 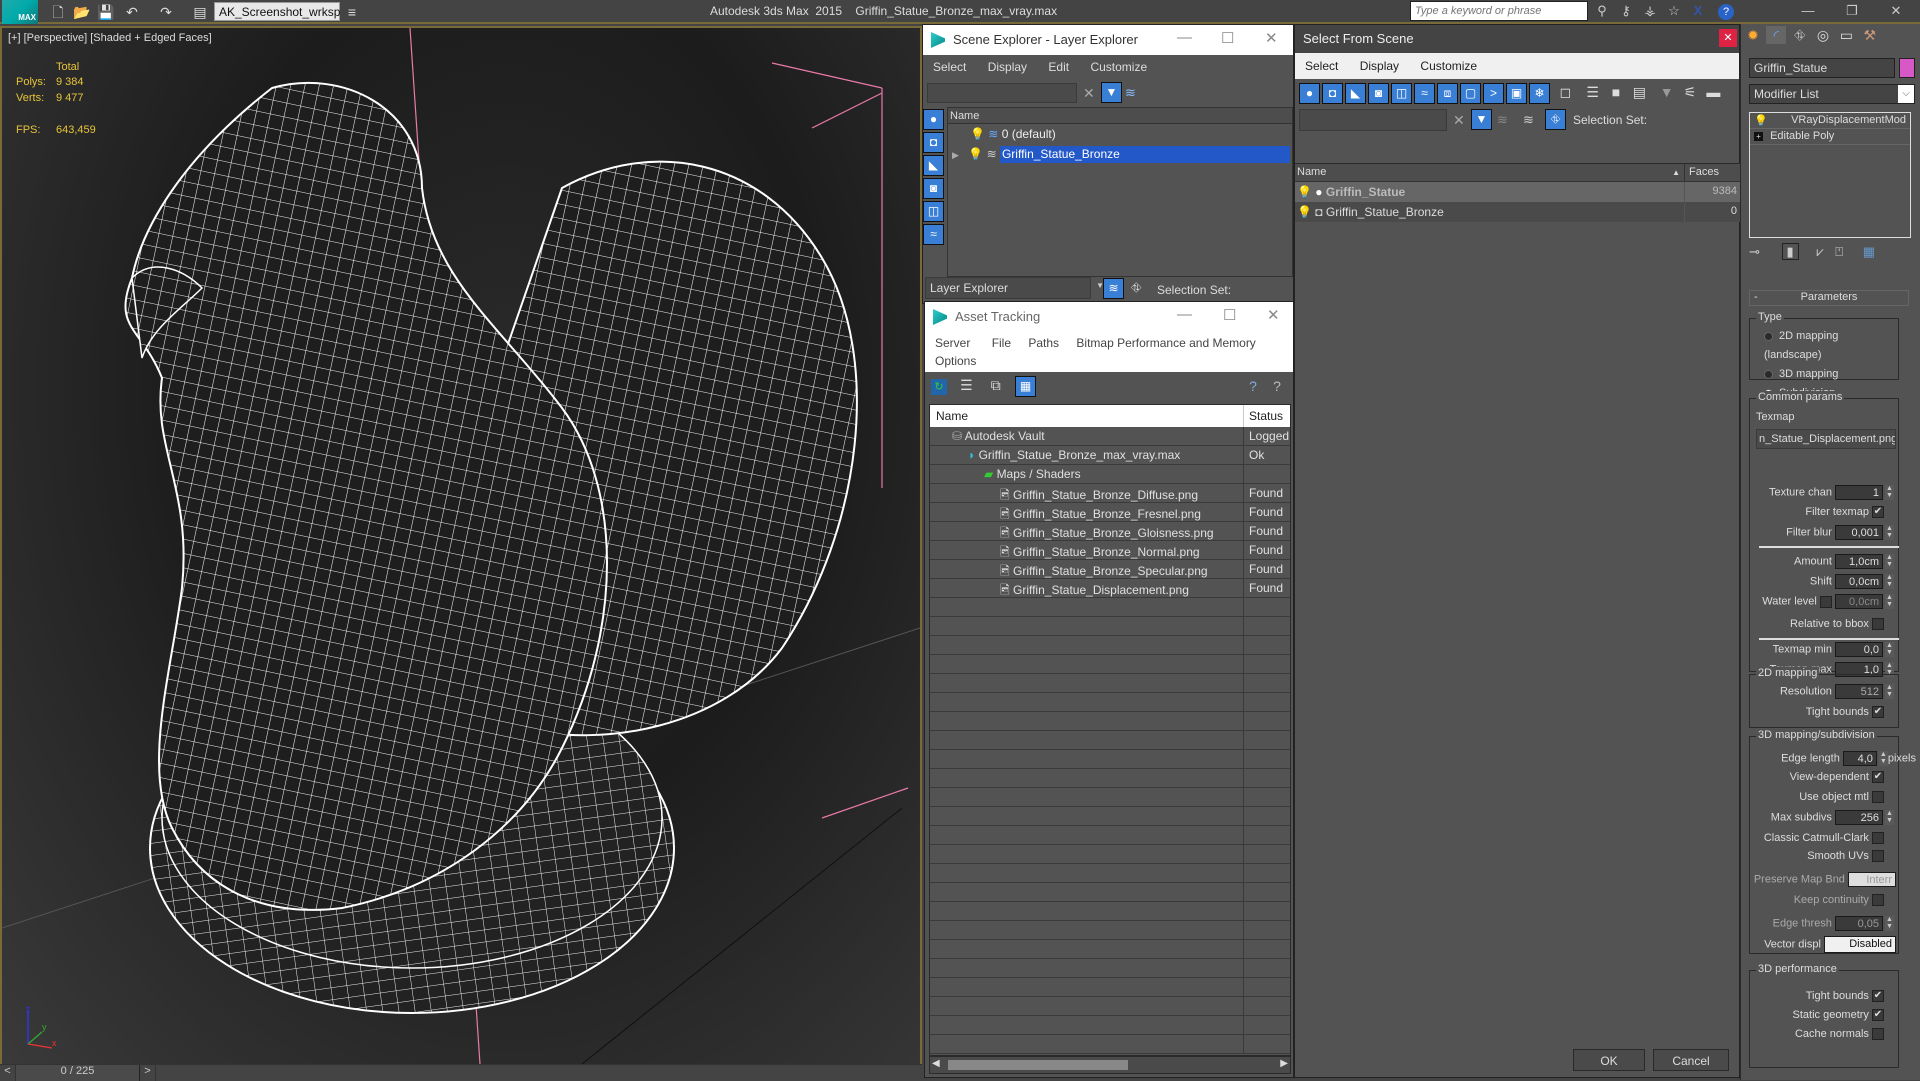 What do you see at coordinates (1800, 35) in the screenshot?
I see `hierarchy-tab-icon: ⛗` at bounding box center [1800, 35].